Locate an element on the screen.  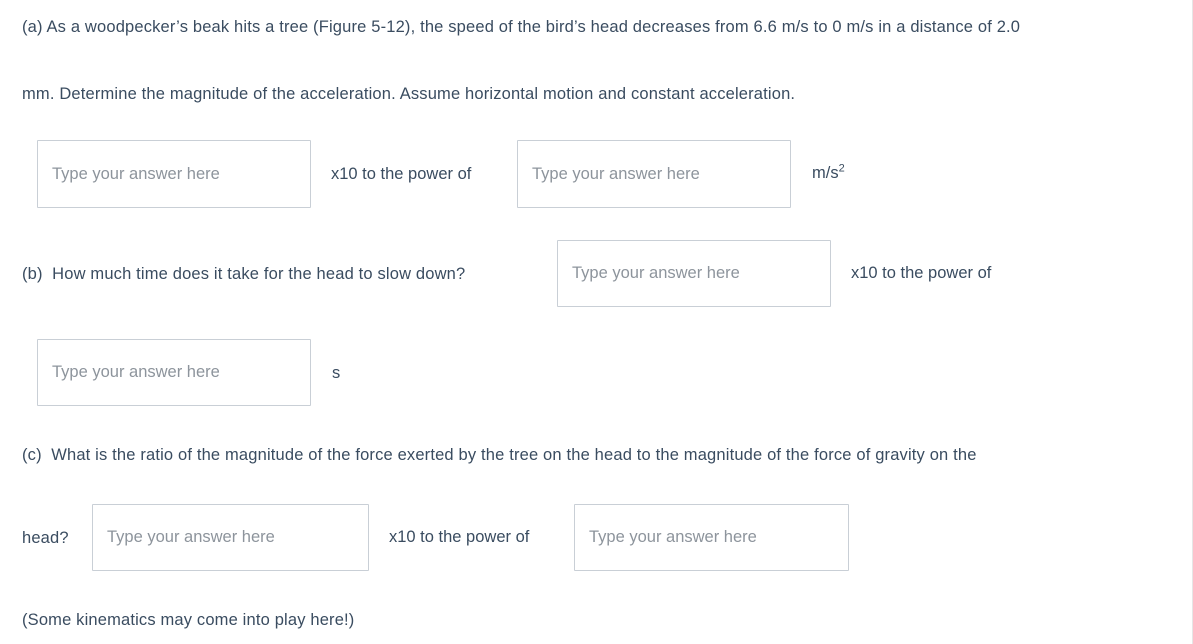
part-c-mantissa-input is located at coordinates (230, 537).